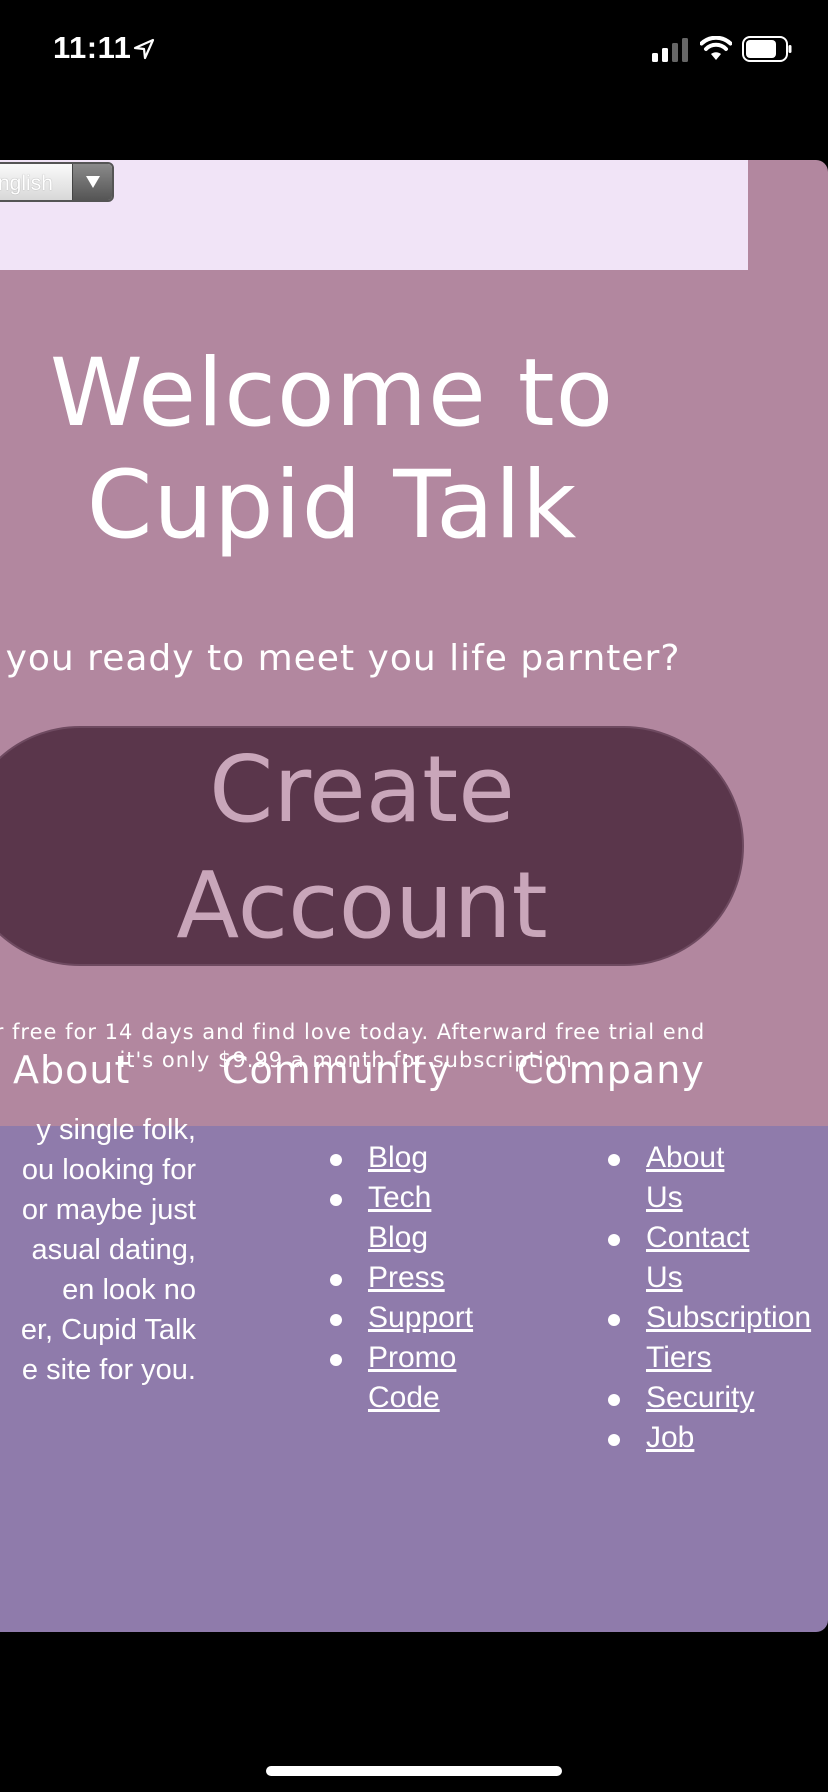  I want to click on list-item: Promo Code, so click(411, 1378).